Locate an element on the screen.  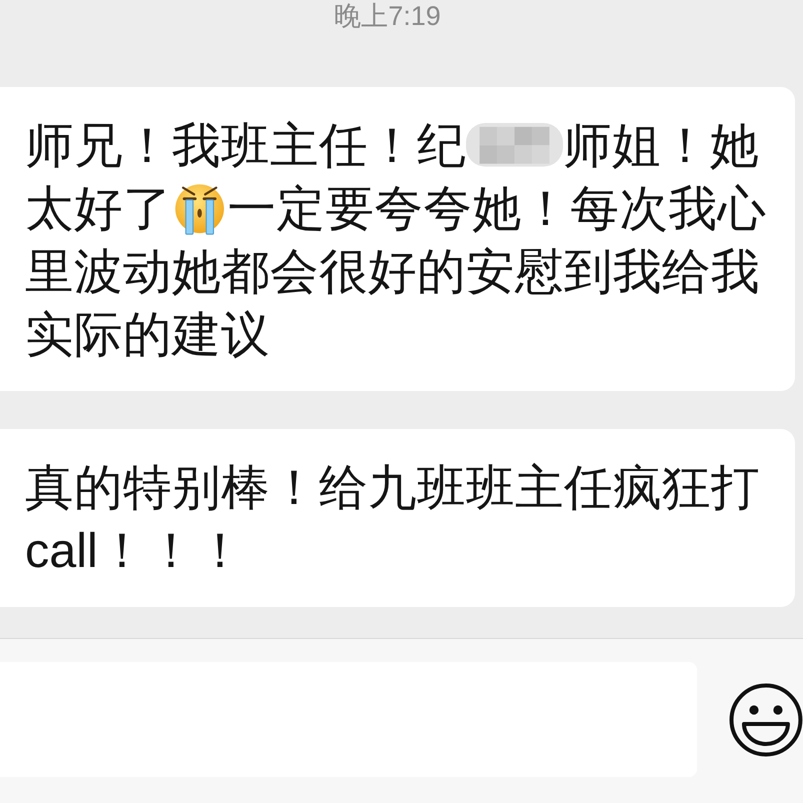
message-text: 太好了 is located at coordinates (98, 209).